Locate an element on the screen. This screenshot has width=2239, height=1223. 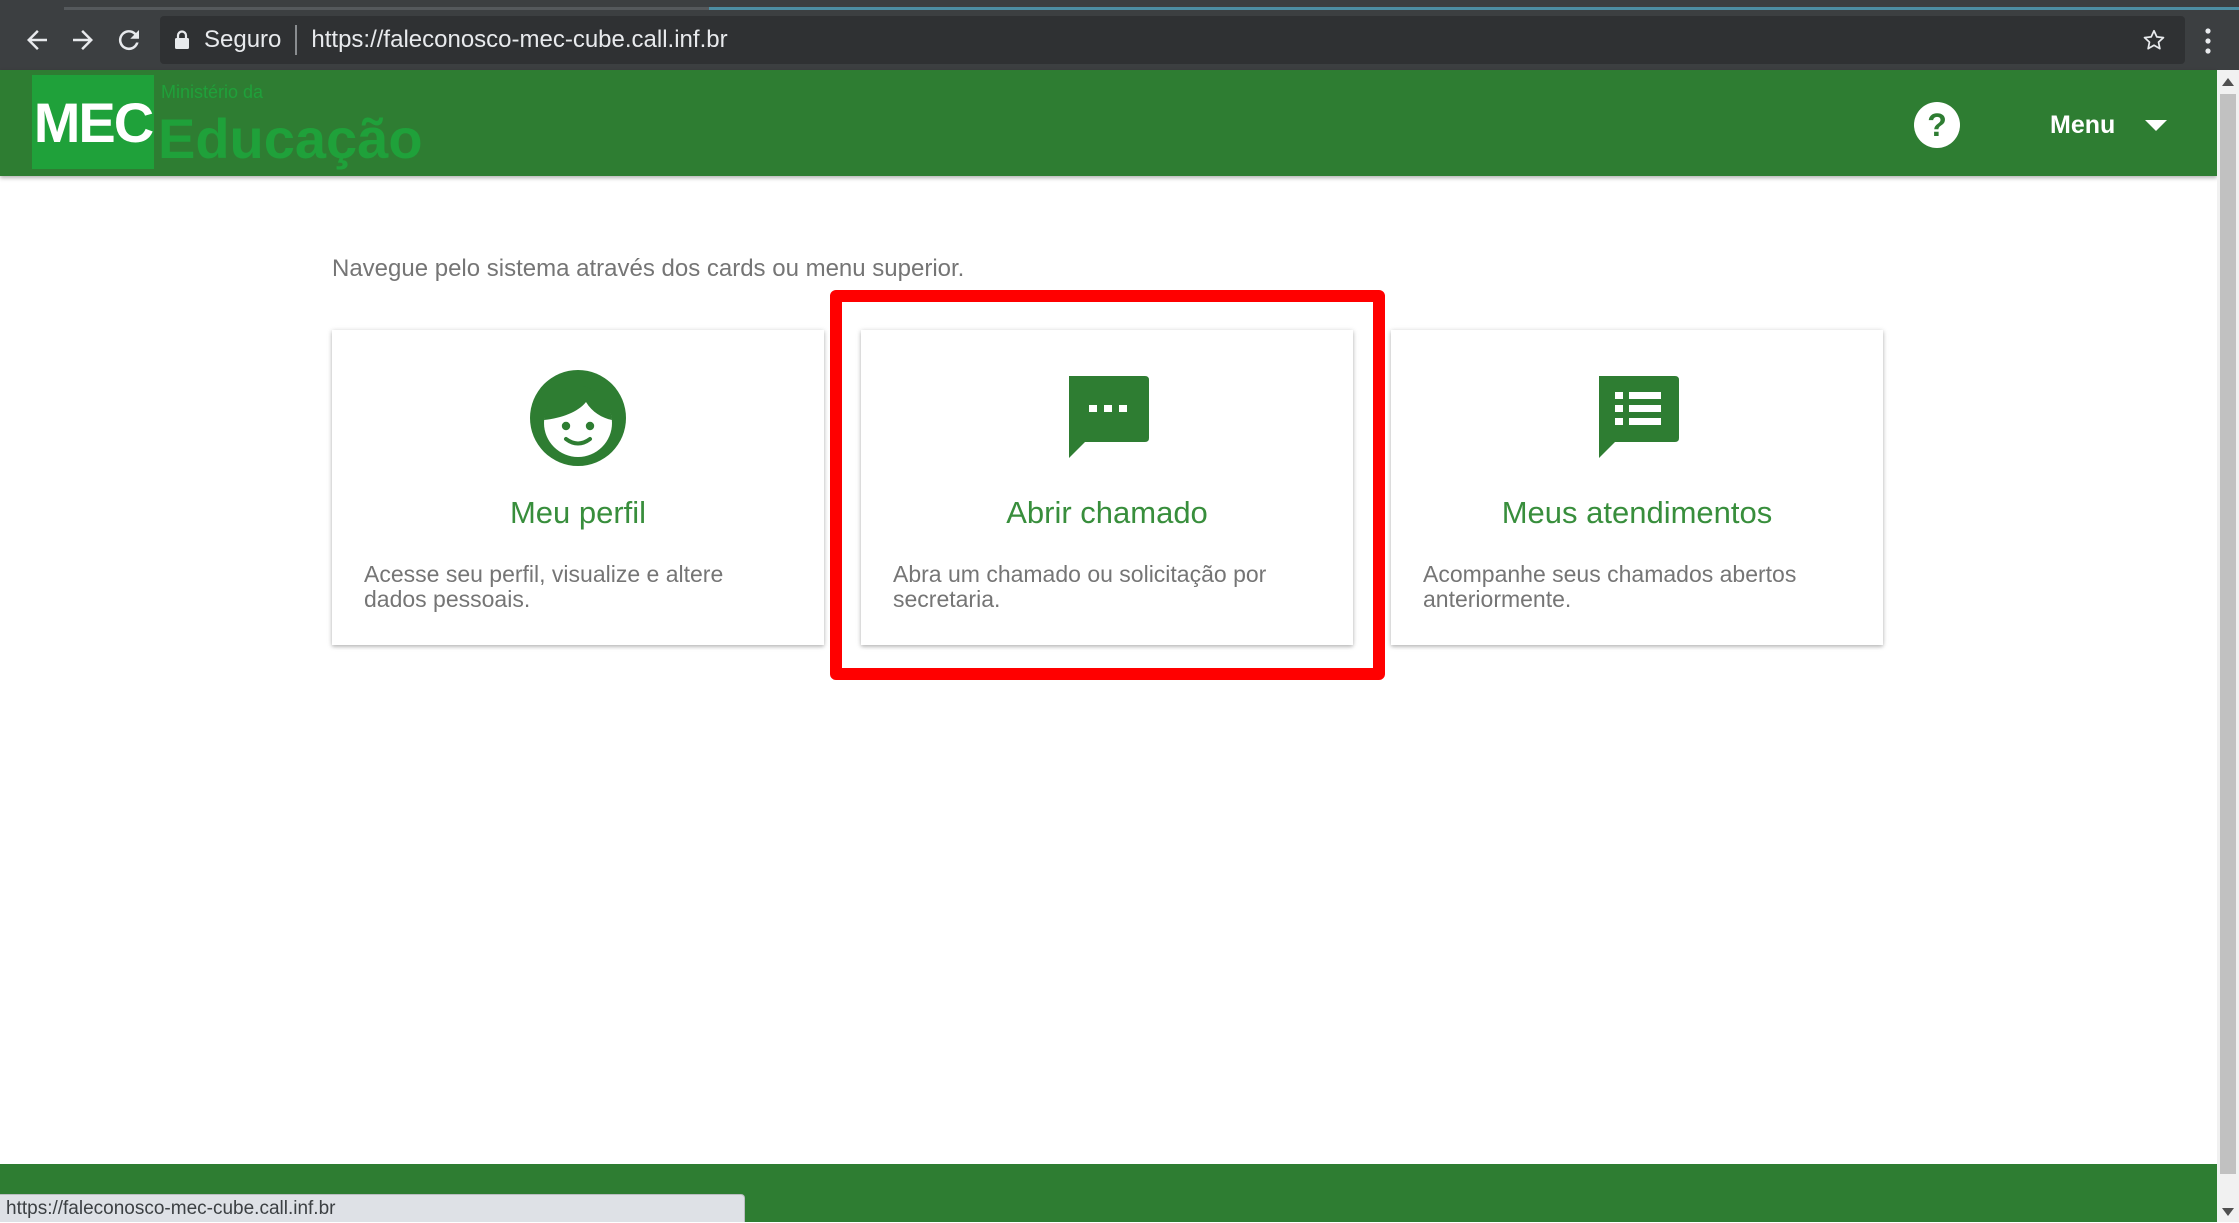
menu-button: Menu is located at coordinates (2109, 125).